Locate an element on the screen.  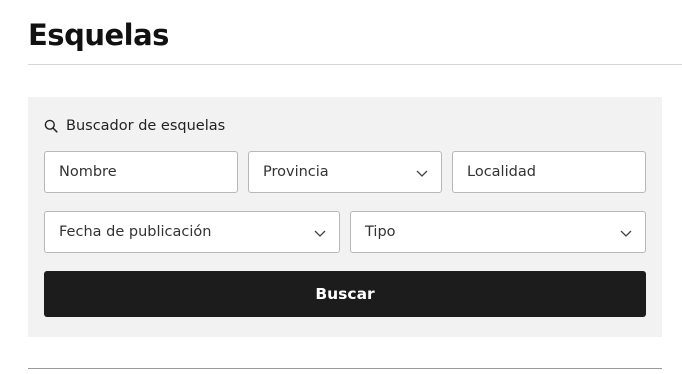
provincia-selected-value: Provincia is located at coordinates (296, 172).